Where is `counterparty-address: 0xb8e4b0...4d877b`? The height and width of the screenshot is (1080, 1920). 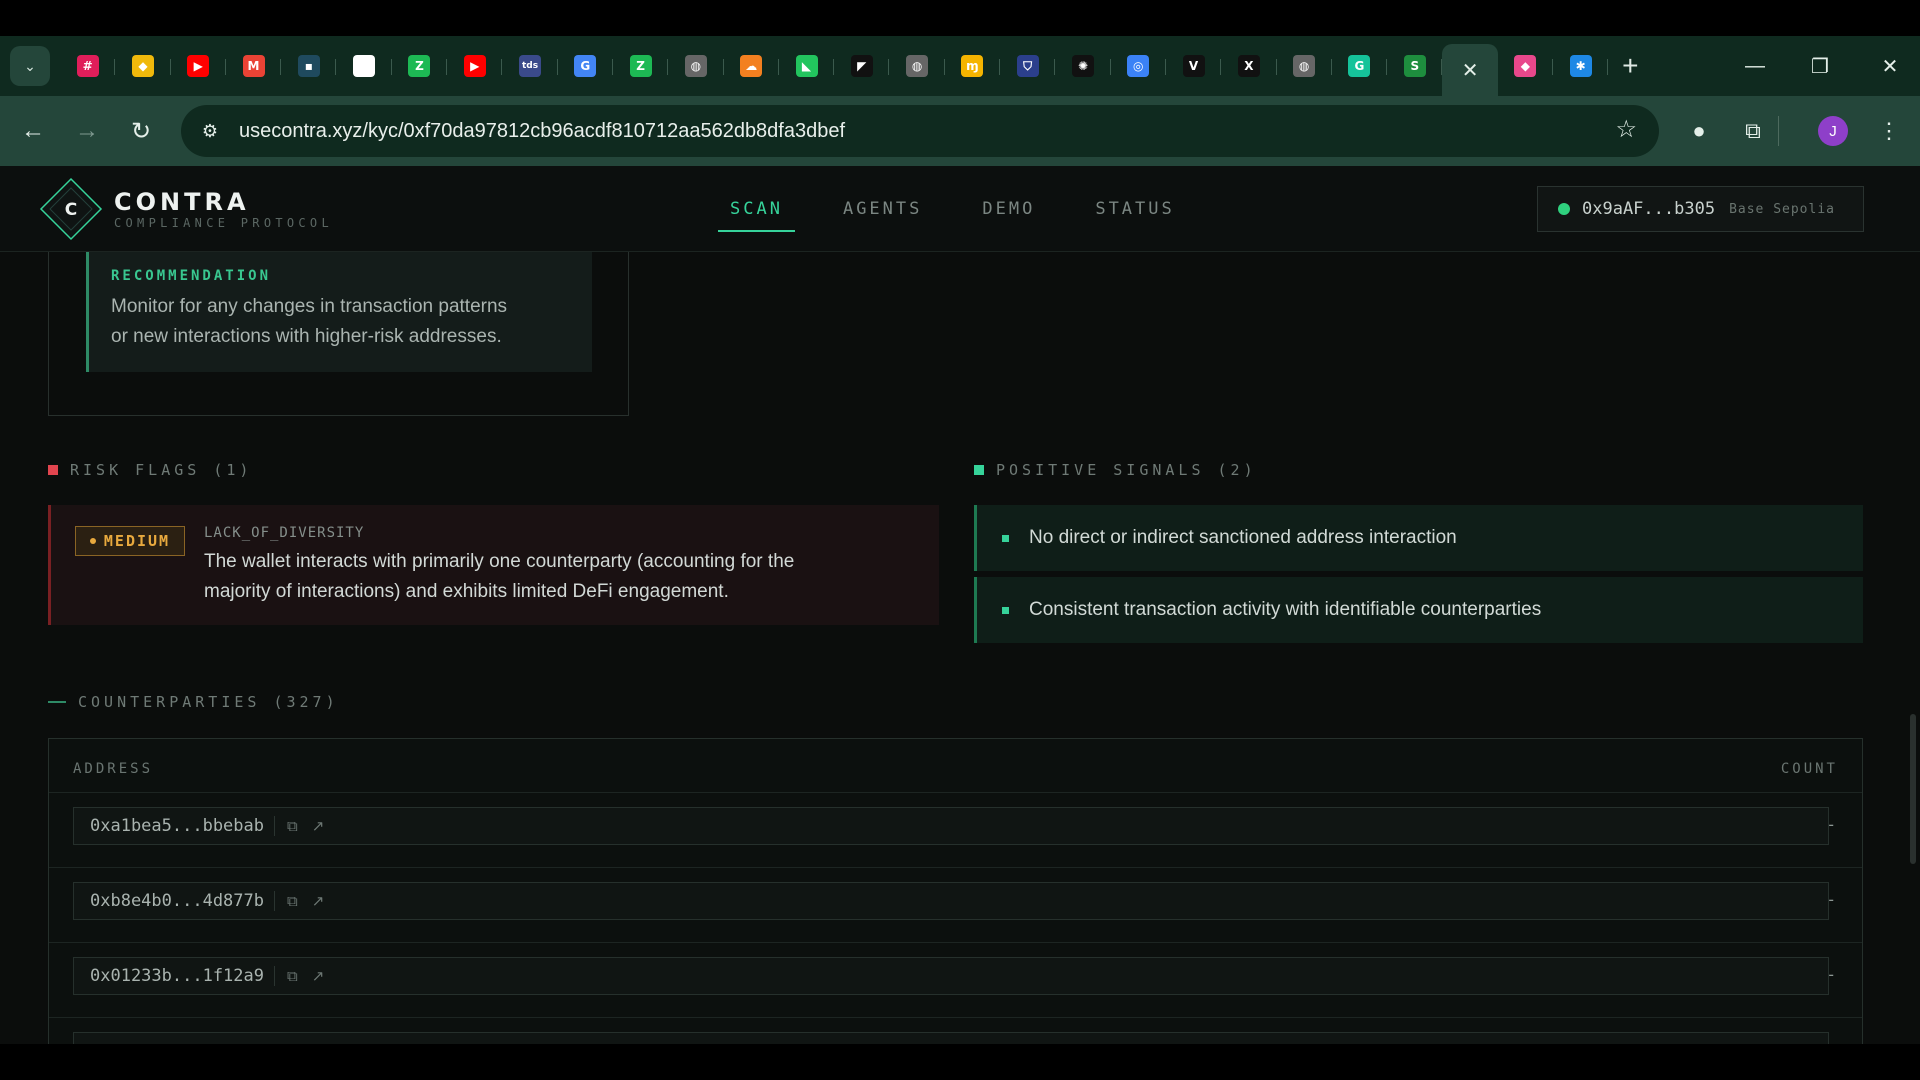 counterparty-address: 0xb8e4b0...4d877b is located at coordinates (182, 901).